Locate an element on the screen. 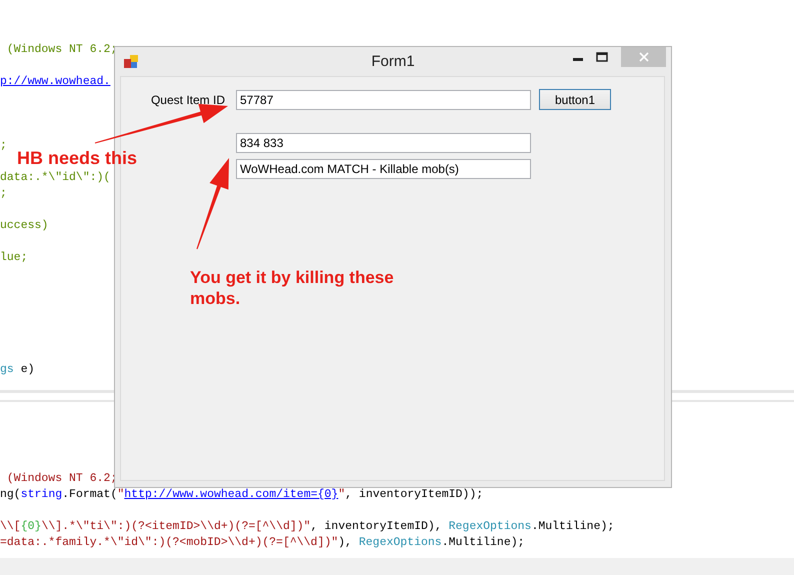 This screenshot has width=794, height=575. code-string: =data:.*family.*\"id\":)(?<mobID>\\d+)(?=[^\\d])" is located at coordinates (169, 542).